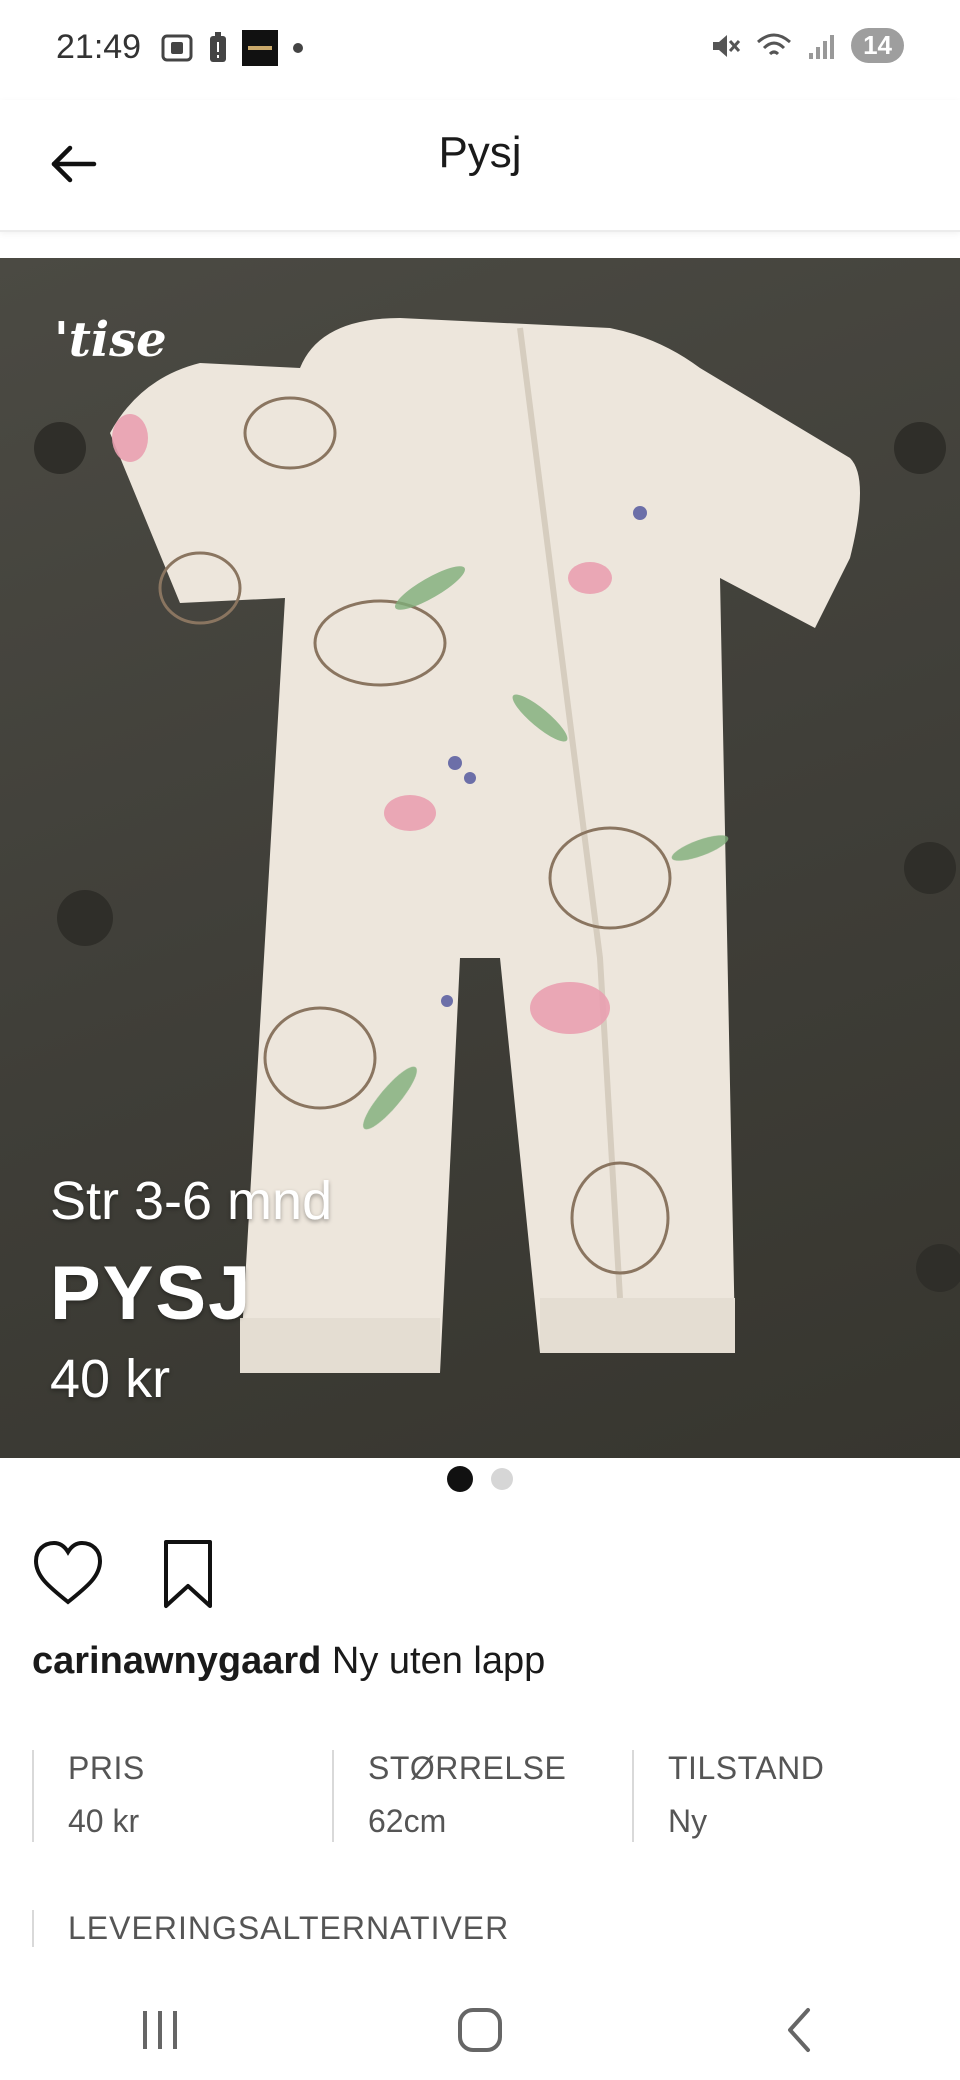 The image size is (960, 2080). I want to click on bookmark-icon, so click(188, 1574).